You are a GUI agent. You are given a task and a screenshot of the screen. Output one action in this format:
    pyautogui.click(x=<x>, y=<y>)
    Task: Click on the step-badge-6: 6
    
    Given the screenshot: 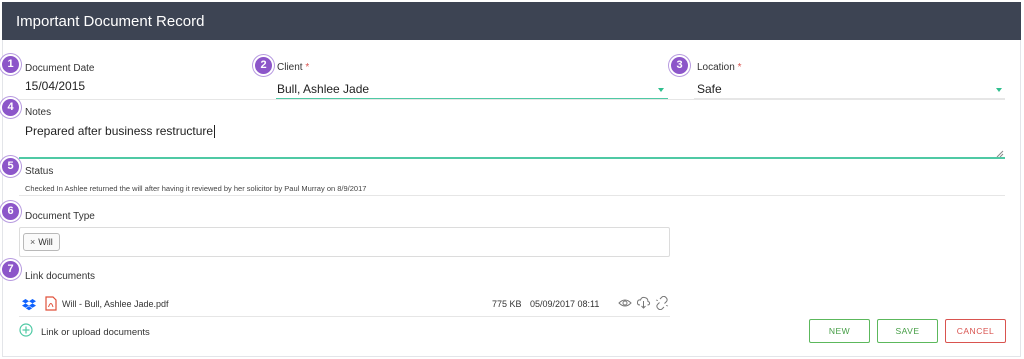 What is the action you would take?
    pyautogui.click(x=10, y=211)
    